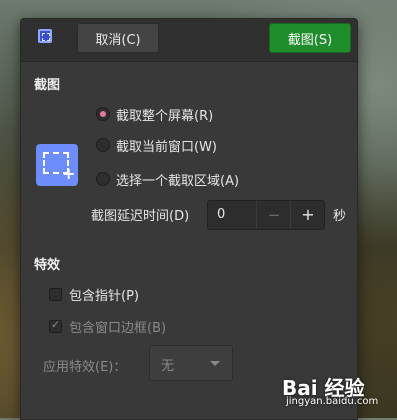  I want to click on screenshot-app-icon, so click(45, 36).